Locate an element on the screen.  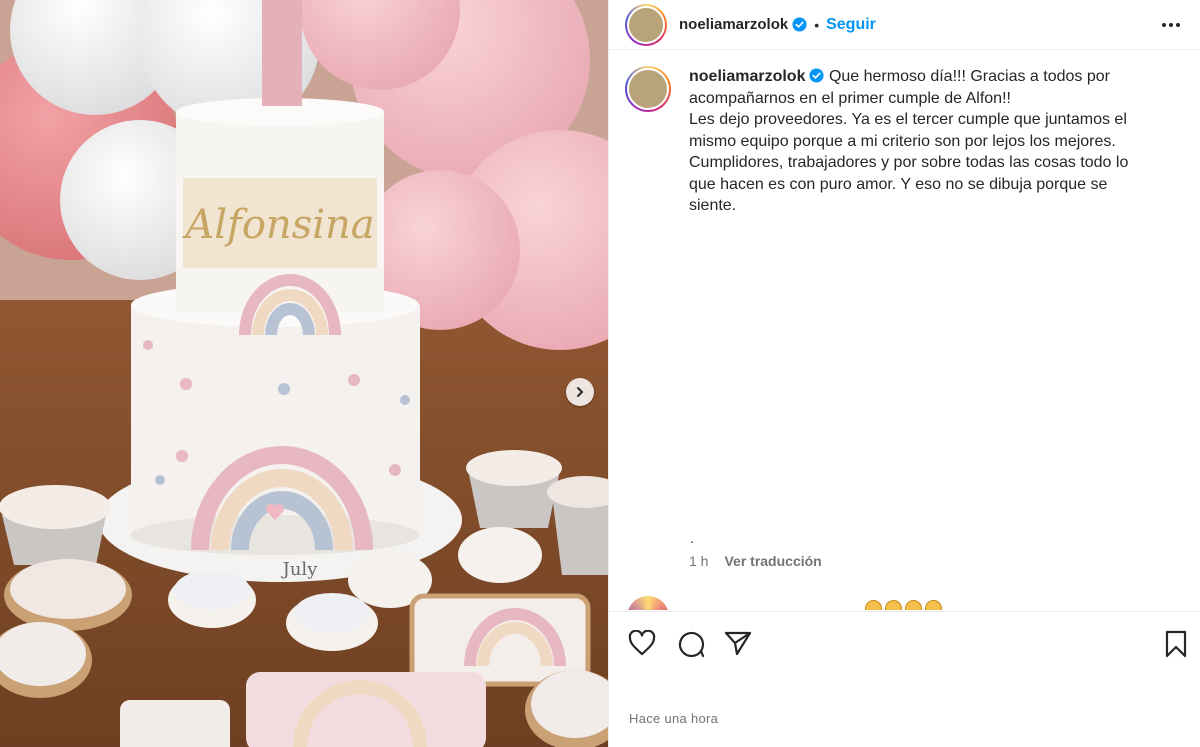
emoji-row is located at coordinates (903, 605).